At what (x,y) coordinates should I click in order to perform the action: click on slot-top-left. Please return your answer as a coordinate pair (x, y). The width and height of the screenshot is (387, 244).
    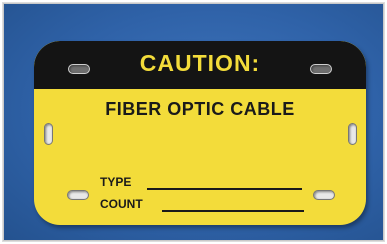
    Looking at the image, I should click on (79, 69).